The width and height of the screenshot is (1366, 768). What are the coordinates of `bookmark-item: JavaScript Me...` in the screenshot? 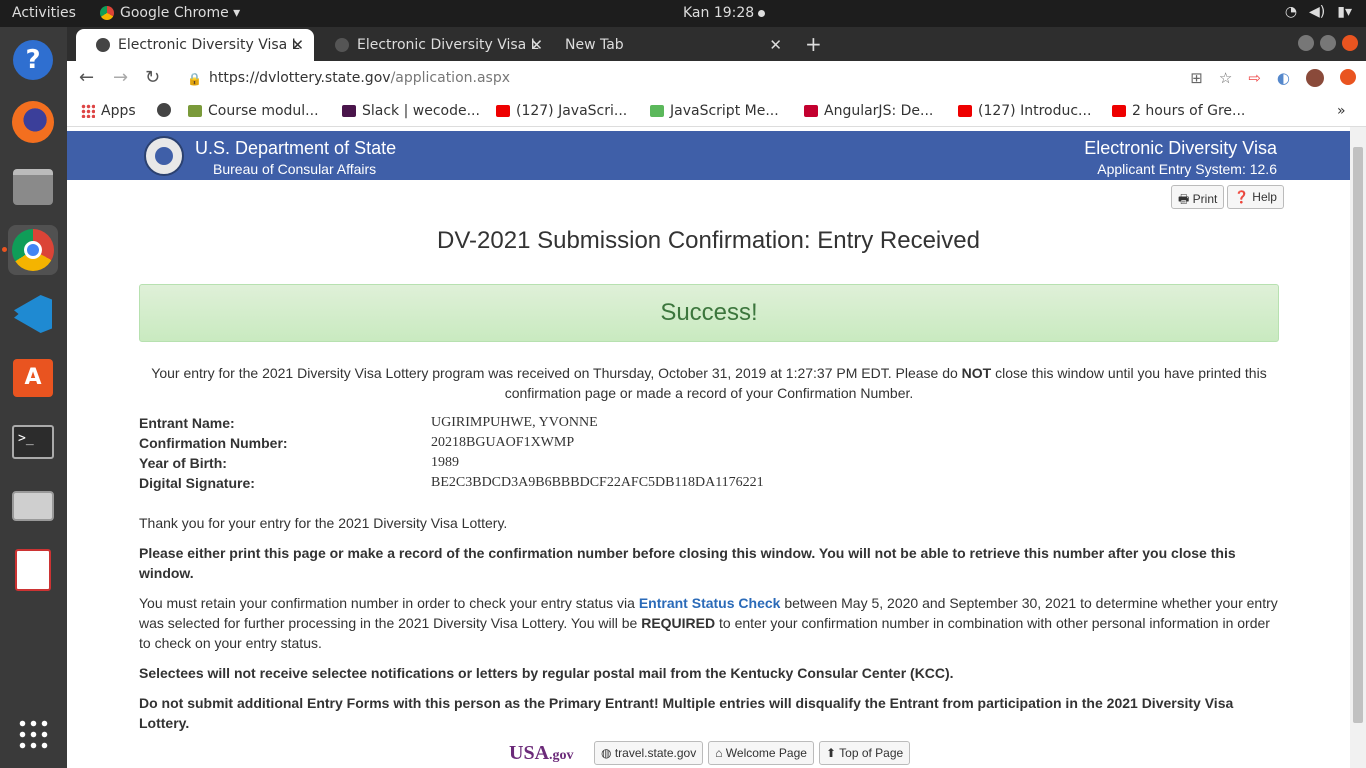 It's located at (714, 111).